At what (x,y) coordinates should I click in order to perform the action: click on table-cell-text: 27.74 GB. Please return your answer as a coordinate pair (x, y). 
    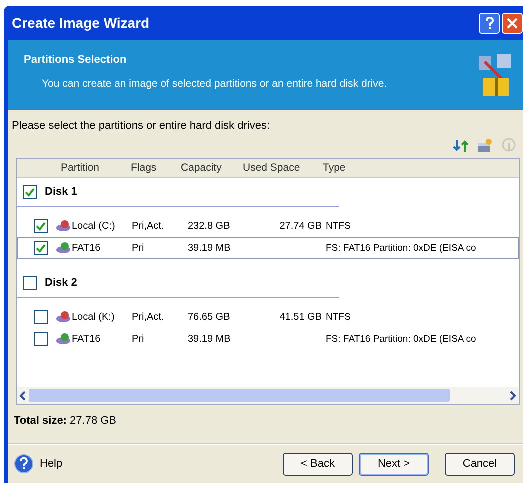
    Looking at the image, I should click on (300, 226).